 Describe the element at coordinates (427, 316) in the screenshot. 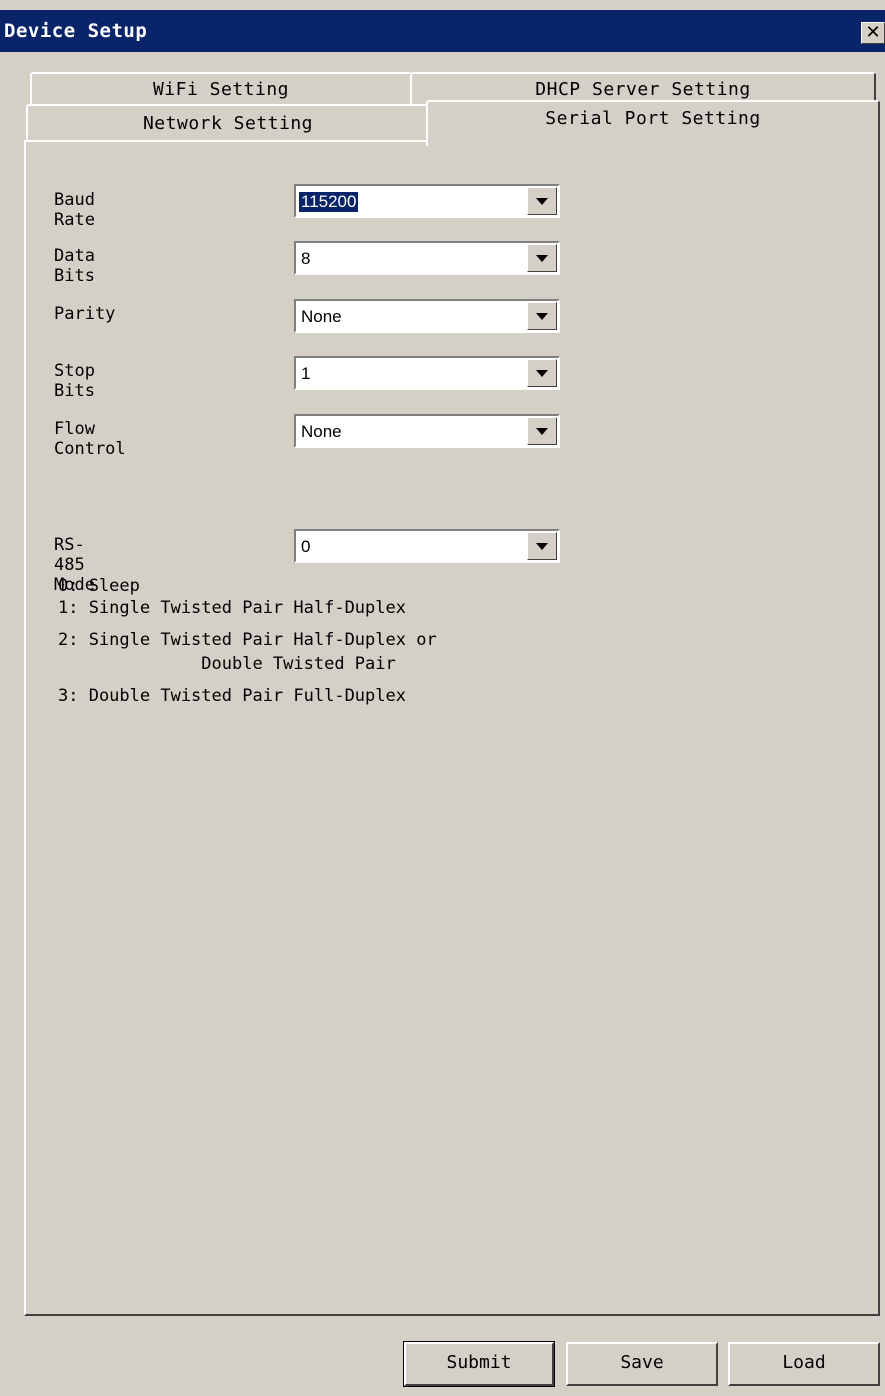

I see `parity-select: None` at that location.